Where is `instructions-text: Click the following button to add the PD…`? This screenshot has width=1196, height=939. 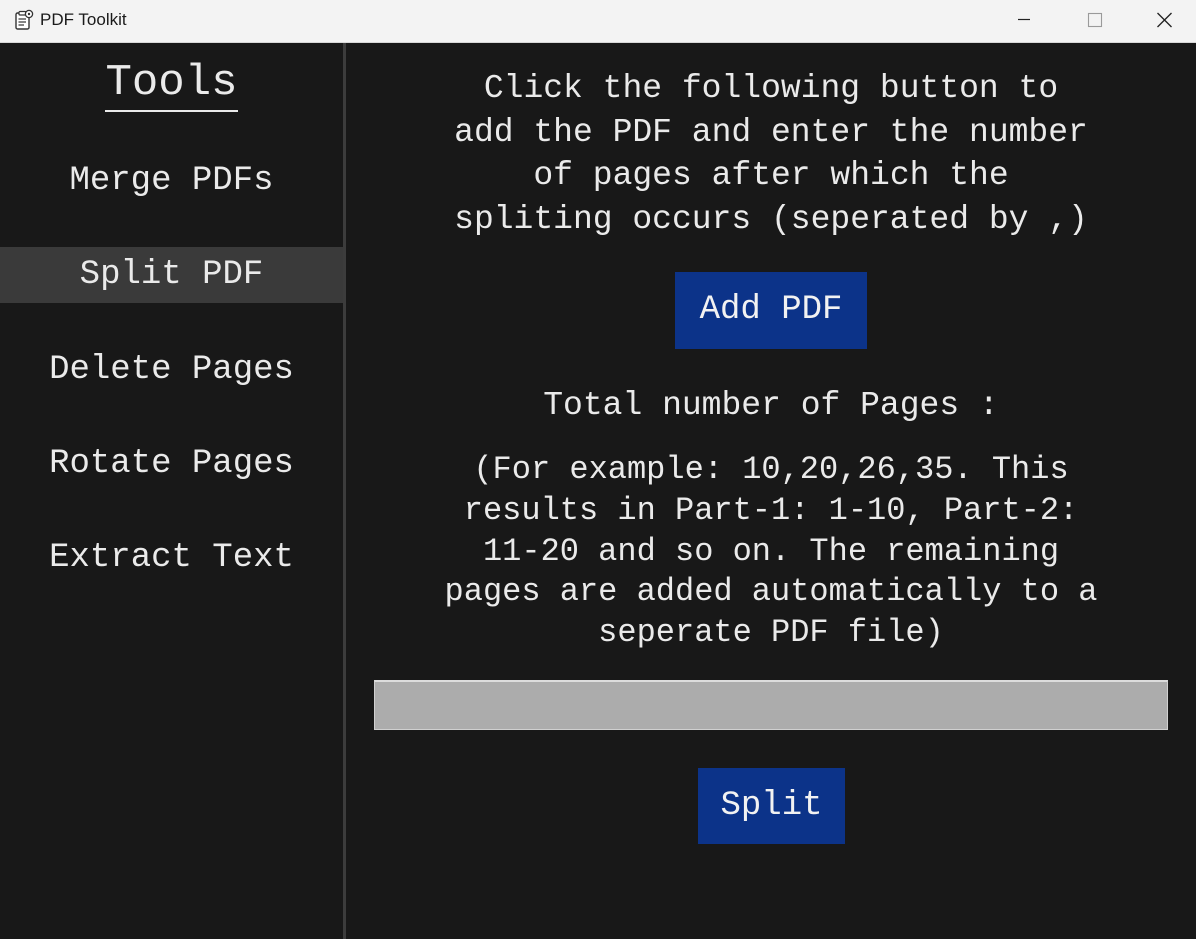
instructions-text: Click the following button to add the PD… is located at coordinates (771, 154).